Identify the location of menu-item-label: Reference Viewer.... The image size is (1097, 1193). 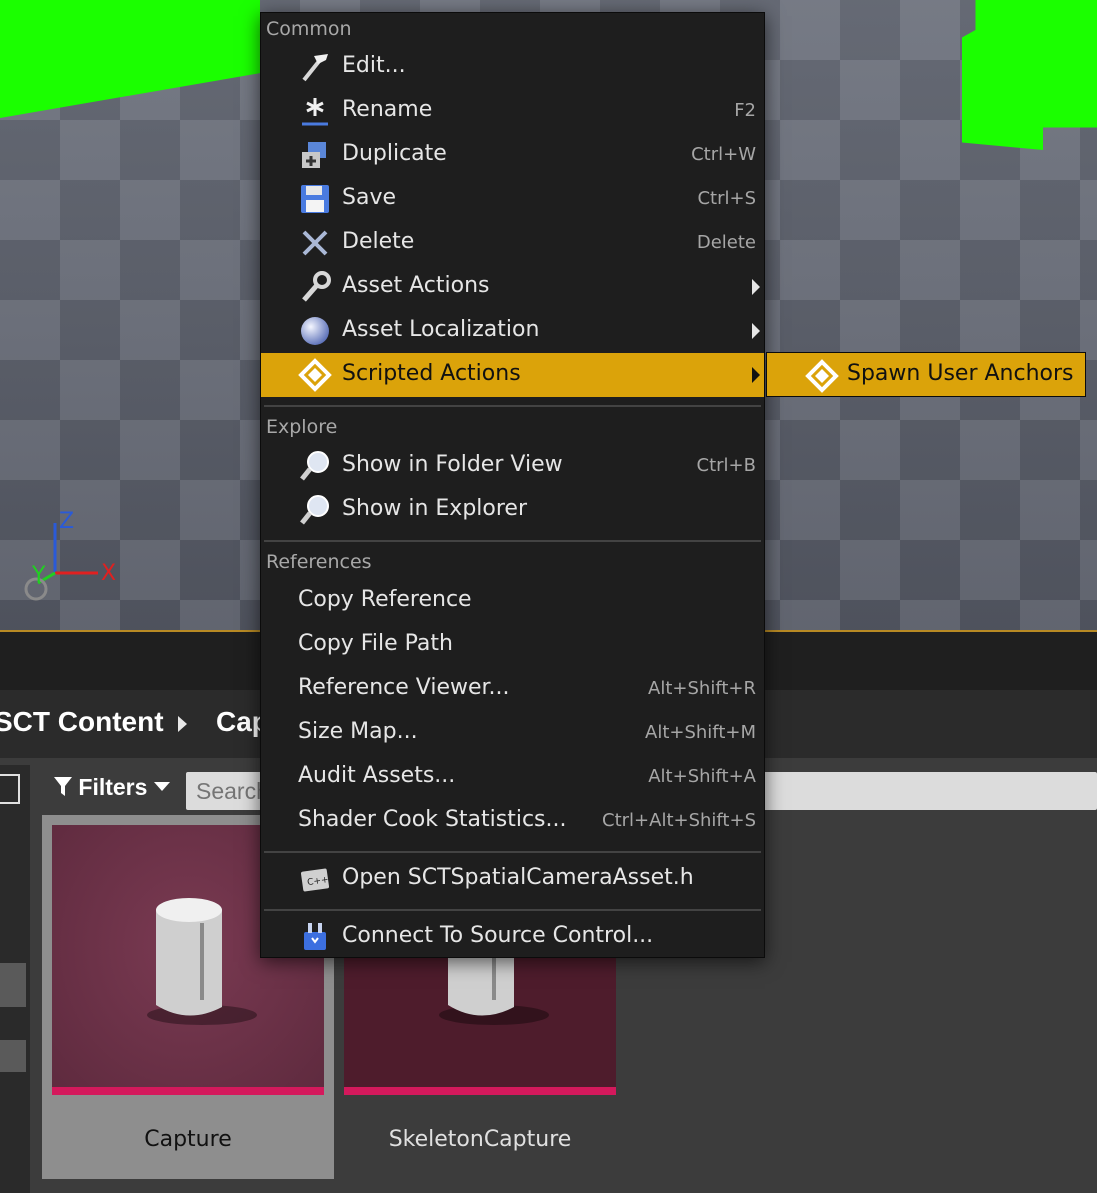
(404, 687).